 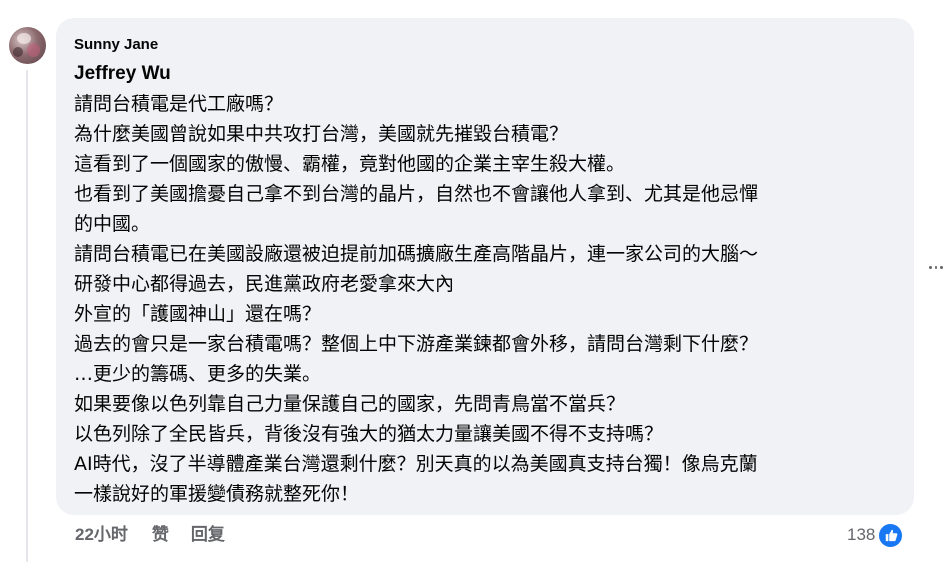 I want to click on like-icon, so click(x=891, y=535).